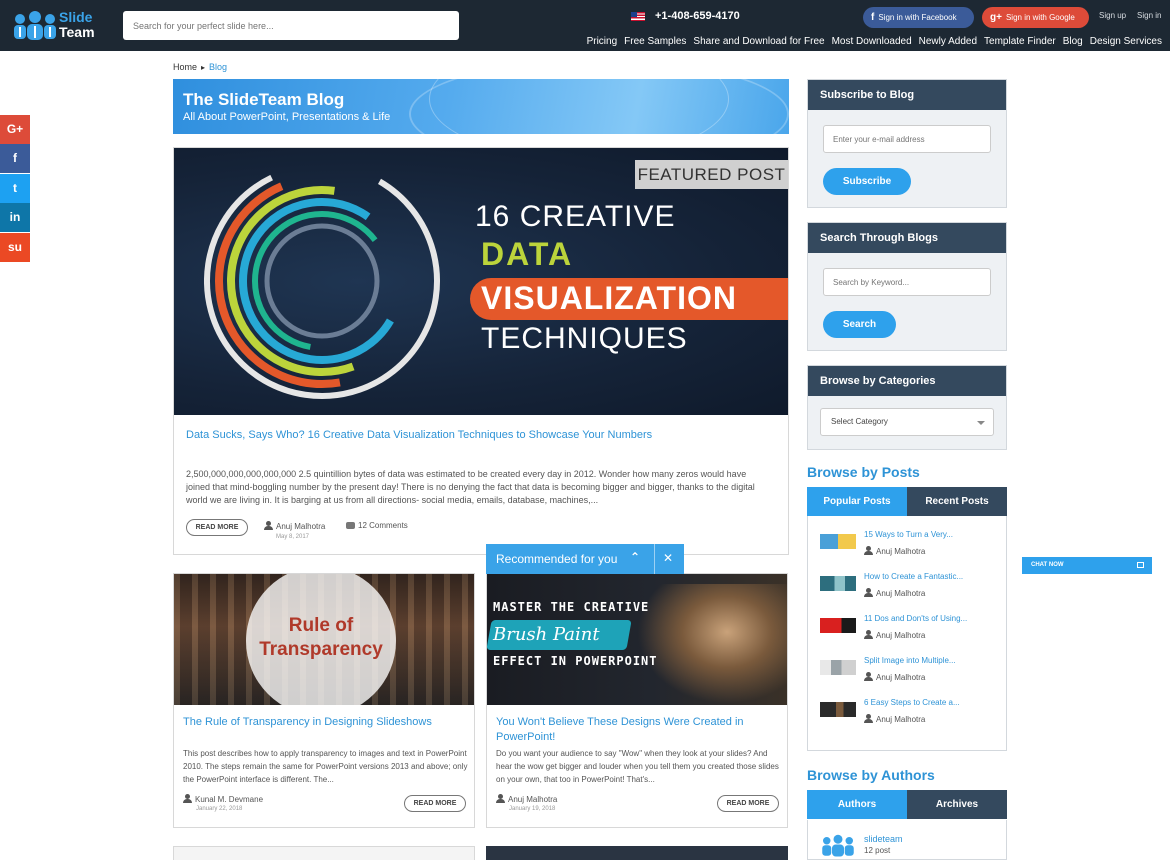  I want to click on featured-post-author: Anuj Malhotra, so click(294, 526).